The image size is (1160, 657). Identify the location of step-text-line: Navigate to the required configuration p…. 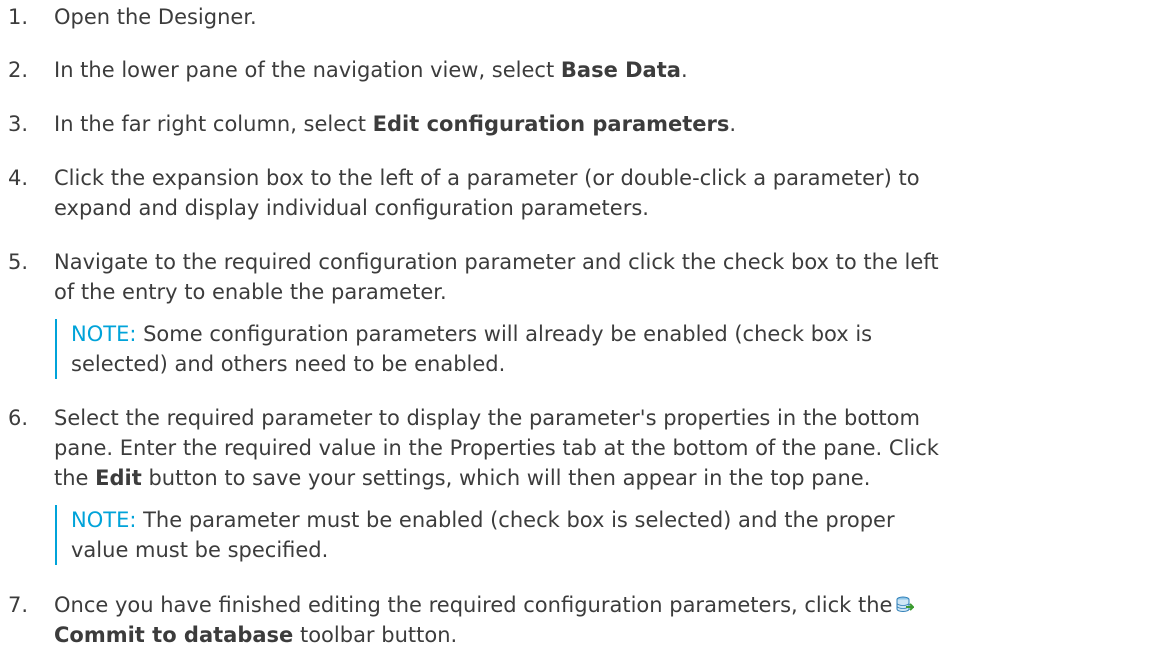
(496, 262).